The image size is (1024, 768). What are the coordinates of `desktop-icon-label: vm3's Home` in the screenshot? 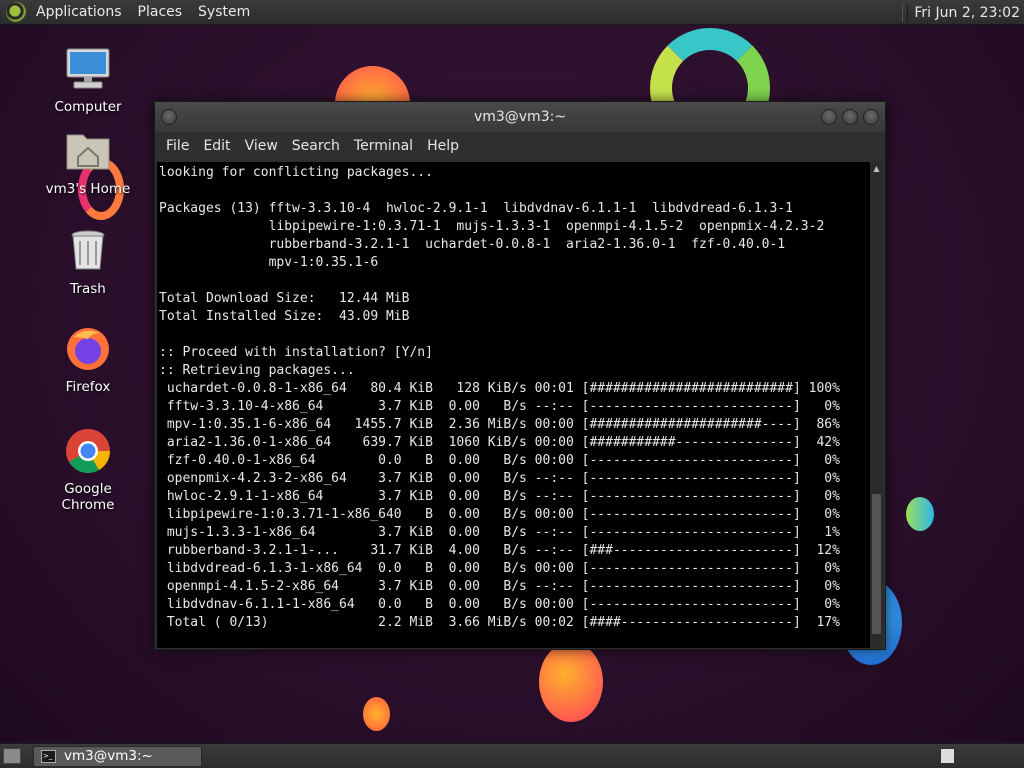 It's located at (88, 189).